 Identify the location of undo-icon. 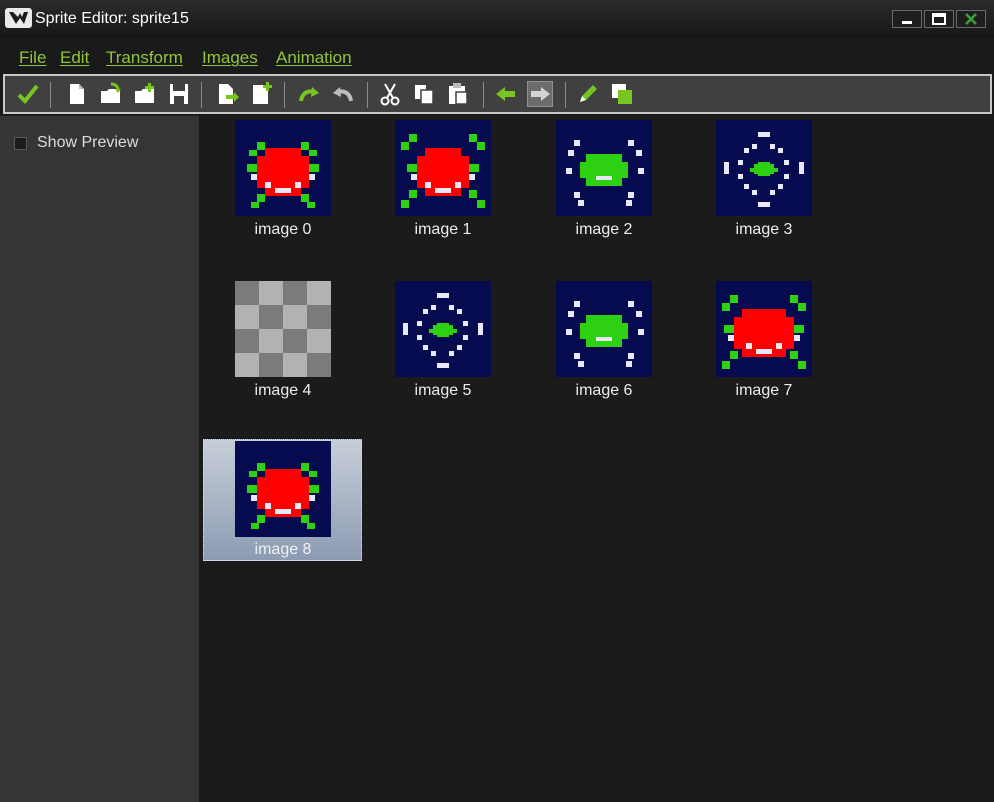
(309, 94).